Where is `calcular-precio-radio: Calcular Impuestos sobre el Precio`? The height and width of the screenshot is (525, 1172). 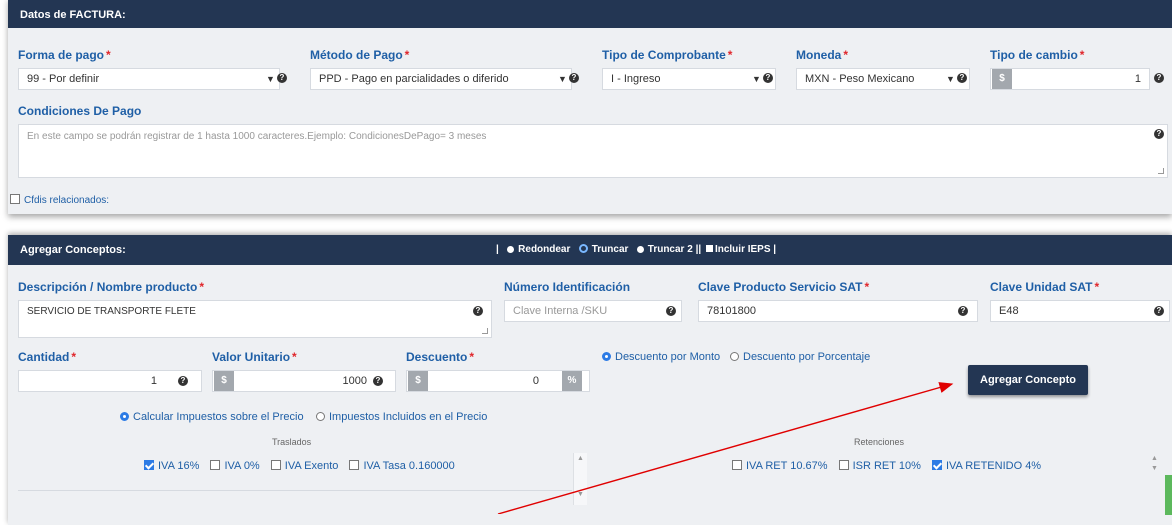 calcular-precio-radio: Calcular Impuestos sobre el Precio is located at coordinates (212, 417).